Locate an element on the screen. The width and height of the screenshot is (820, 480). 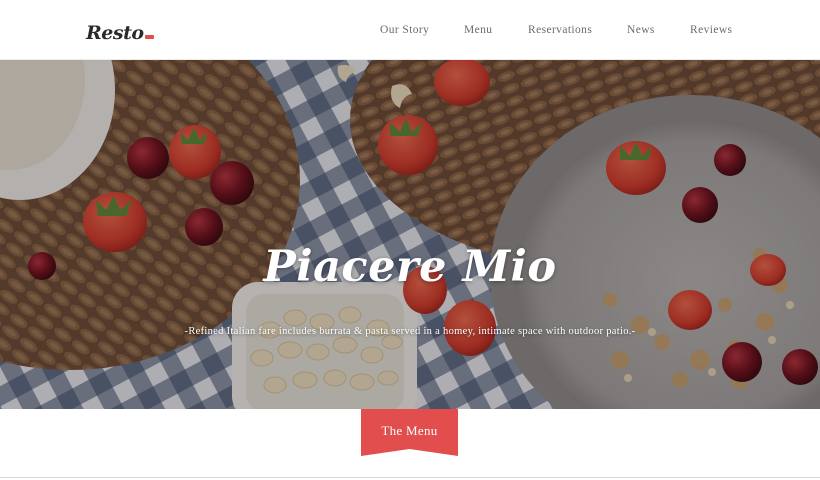
nav-item-news: News is located at coordinates (641, 30).